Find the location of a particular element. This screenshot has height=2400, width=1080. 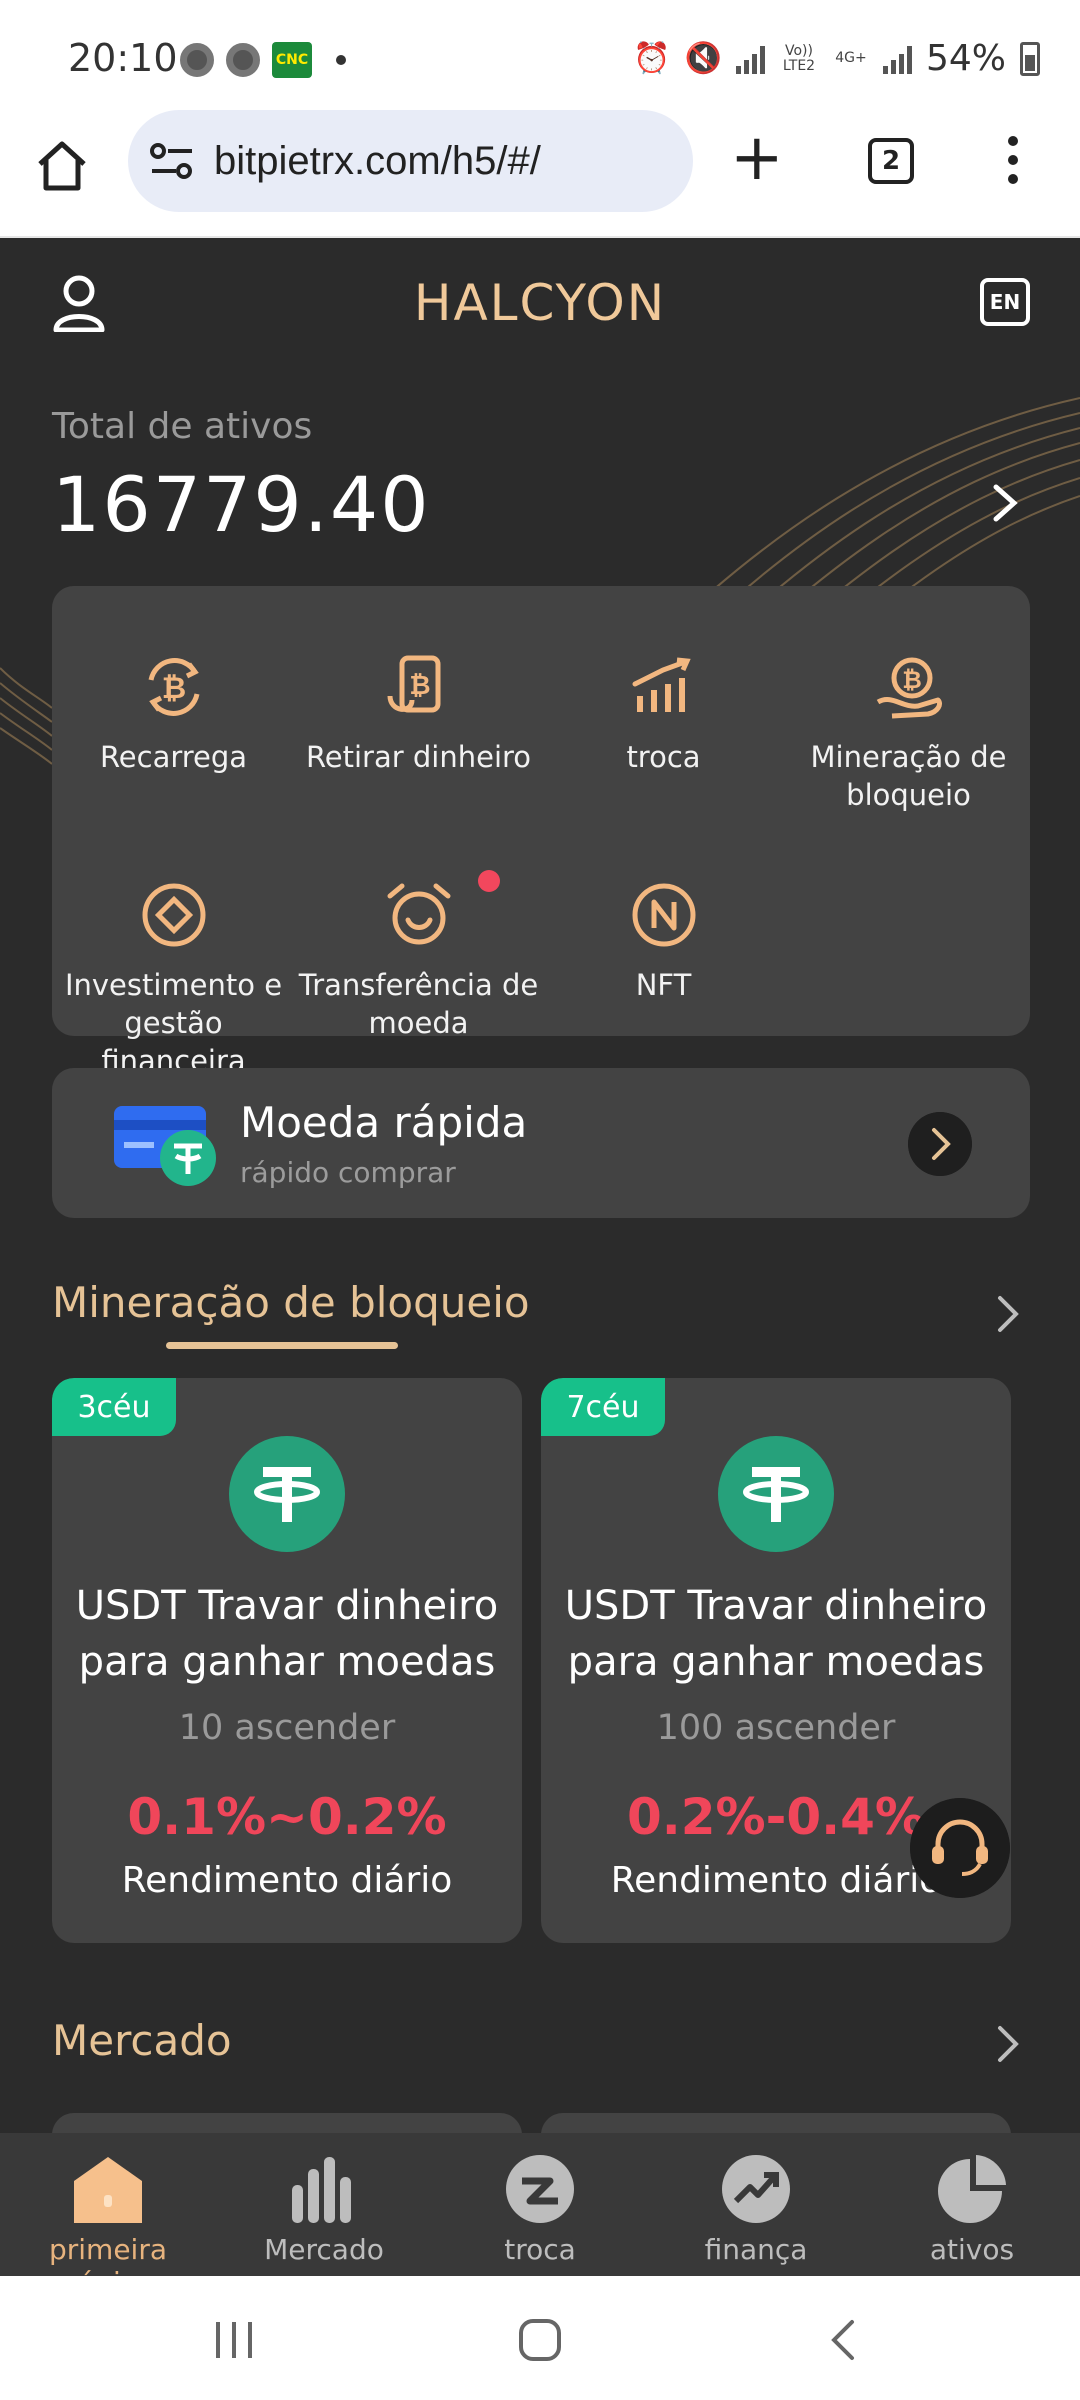

url-text: bitpietrx.com/h5/#/ is located at coordinates (377, 160).